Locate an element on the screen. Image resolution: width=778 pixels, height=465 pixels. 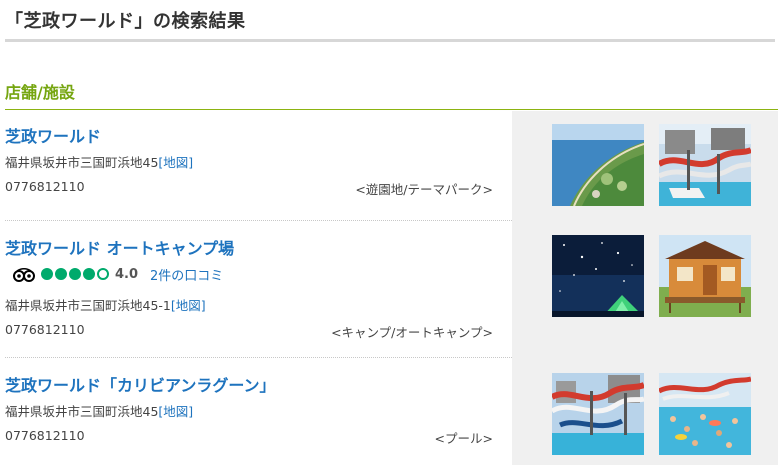
page-title: 「芝政ワールド」の検索結果 is located at coordinates (125, 21).